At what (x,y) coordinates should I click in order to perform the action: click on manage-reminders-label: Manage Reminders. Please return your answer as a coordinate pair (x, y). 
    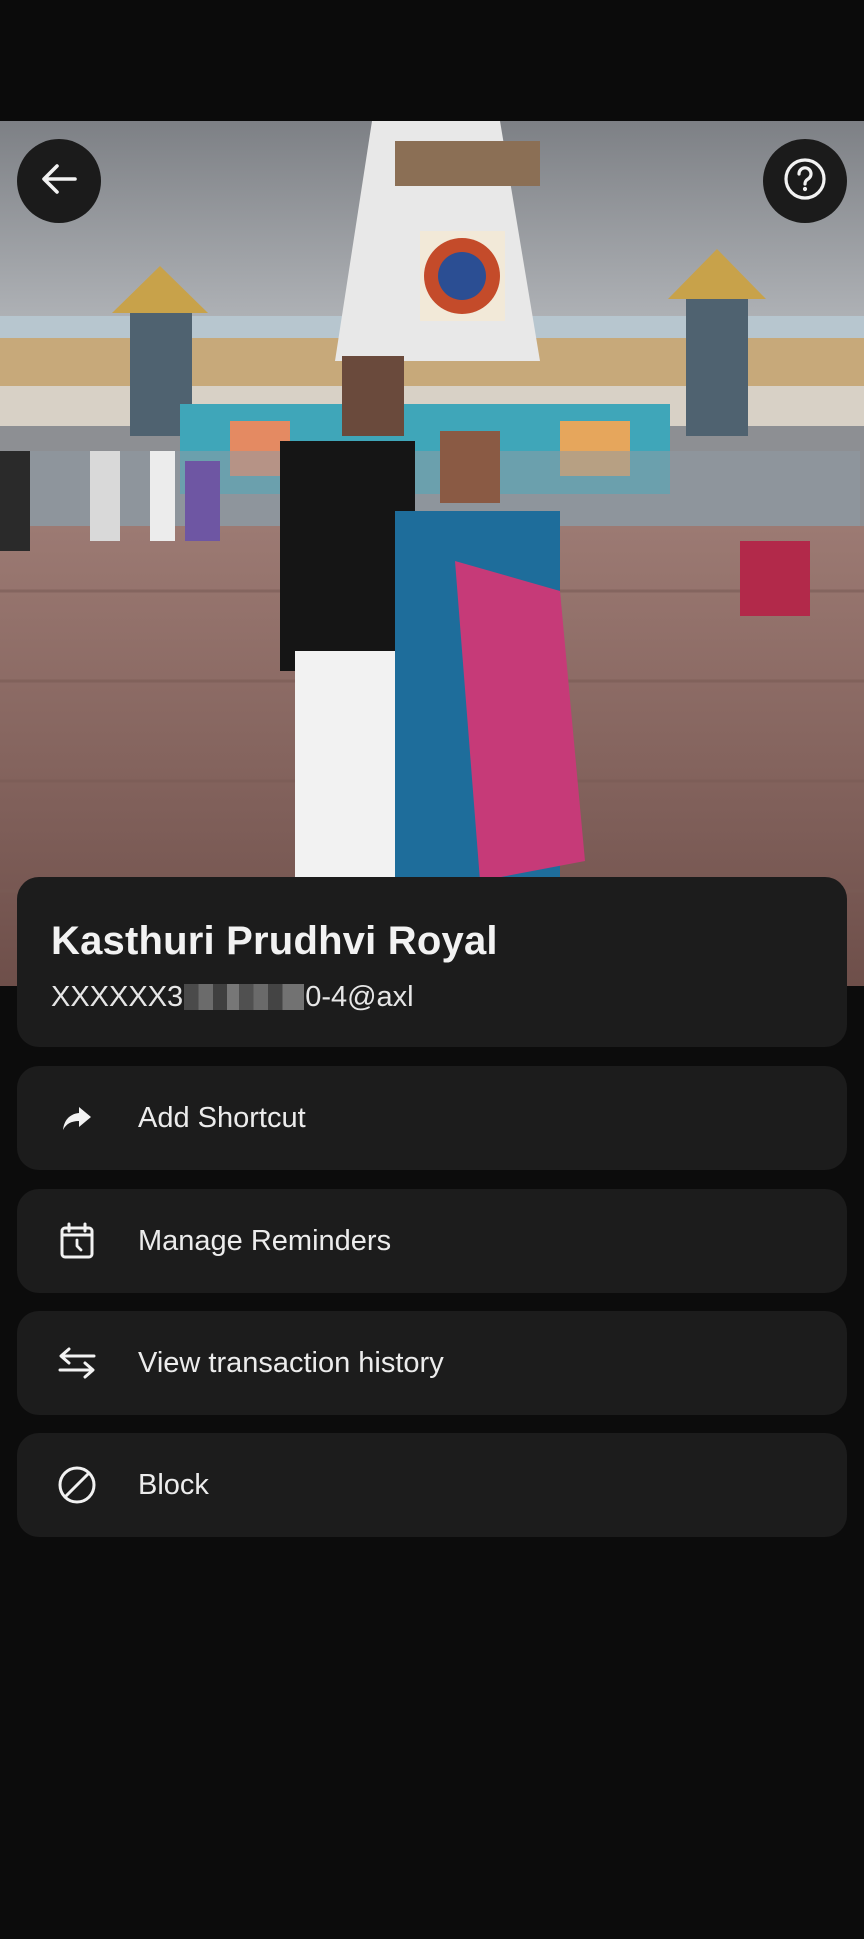
    Looking at the image, I should click on (265, 1240).